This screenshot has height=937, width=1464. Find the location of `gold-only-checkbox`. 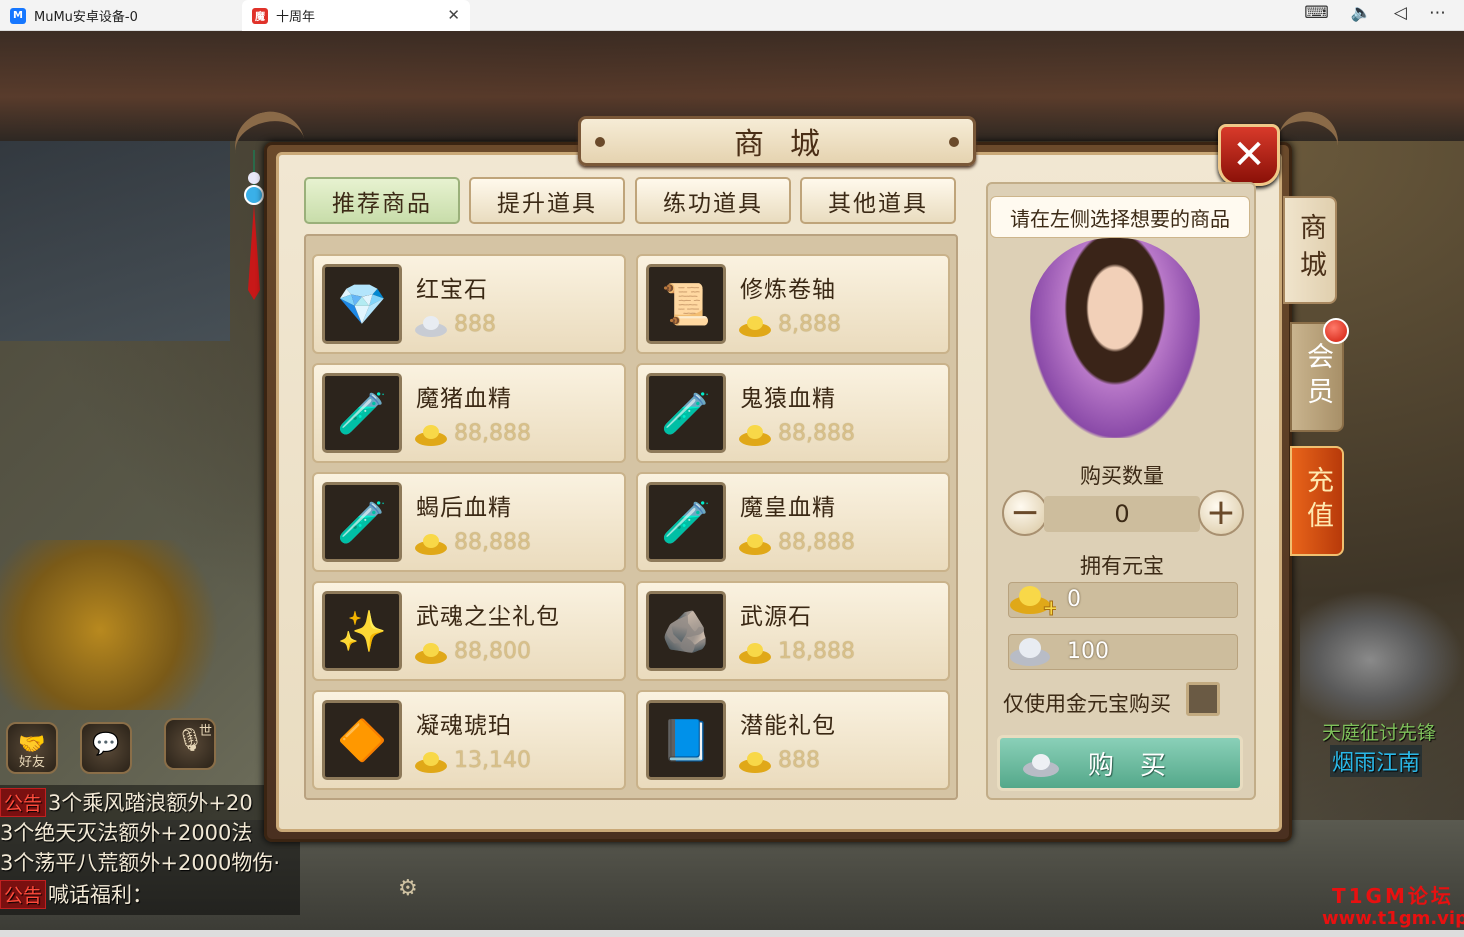

gold-only-checkbox is located at coordinates (1203, 699).